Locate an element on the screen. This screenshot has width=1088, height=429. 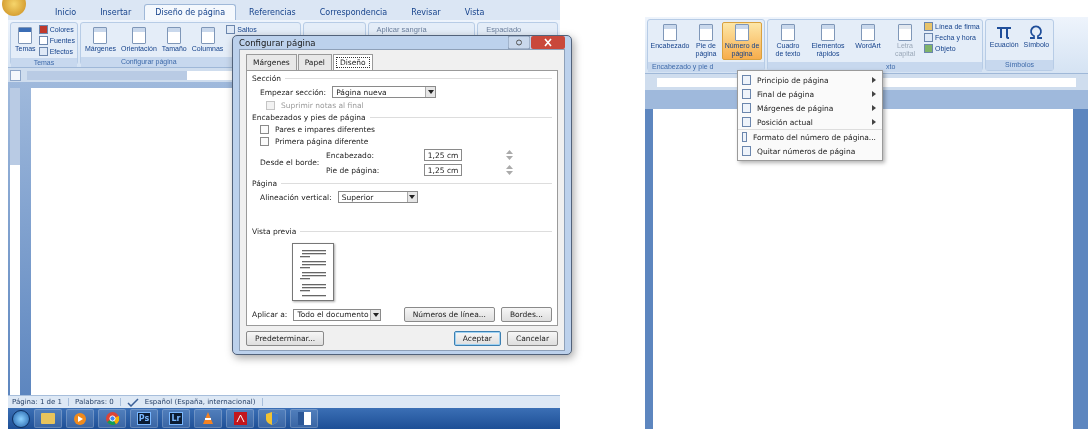
traffic-cone-icon is located at coordinates (208, 418).